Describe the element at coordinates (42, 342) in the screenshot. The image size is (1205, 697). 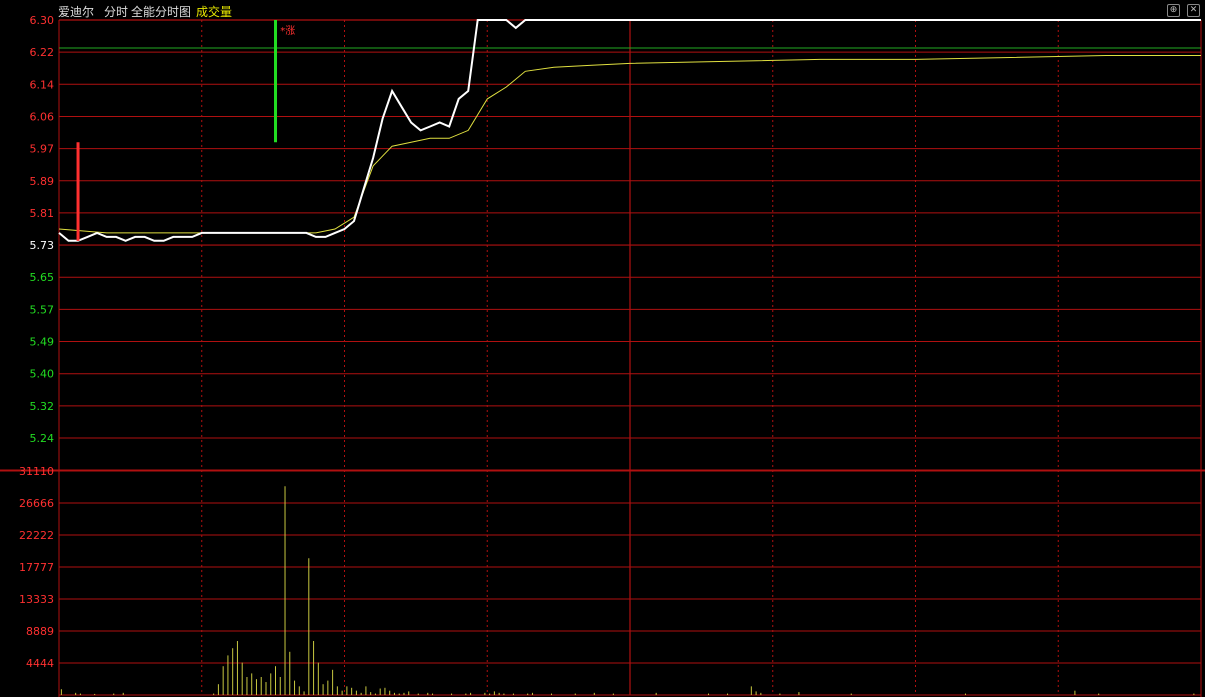
I see `price-tick-label: 5.49` at that location.